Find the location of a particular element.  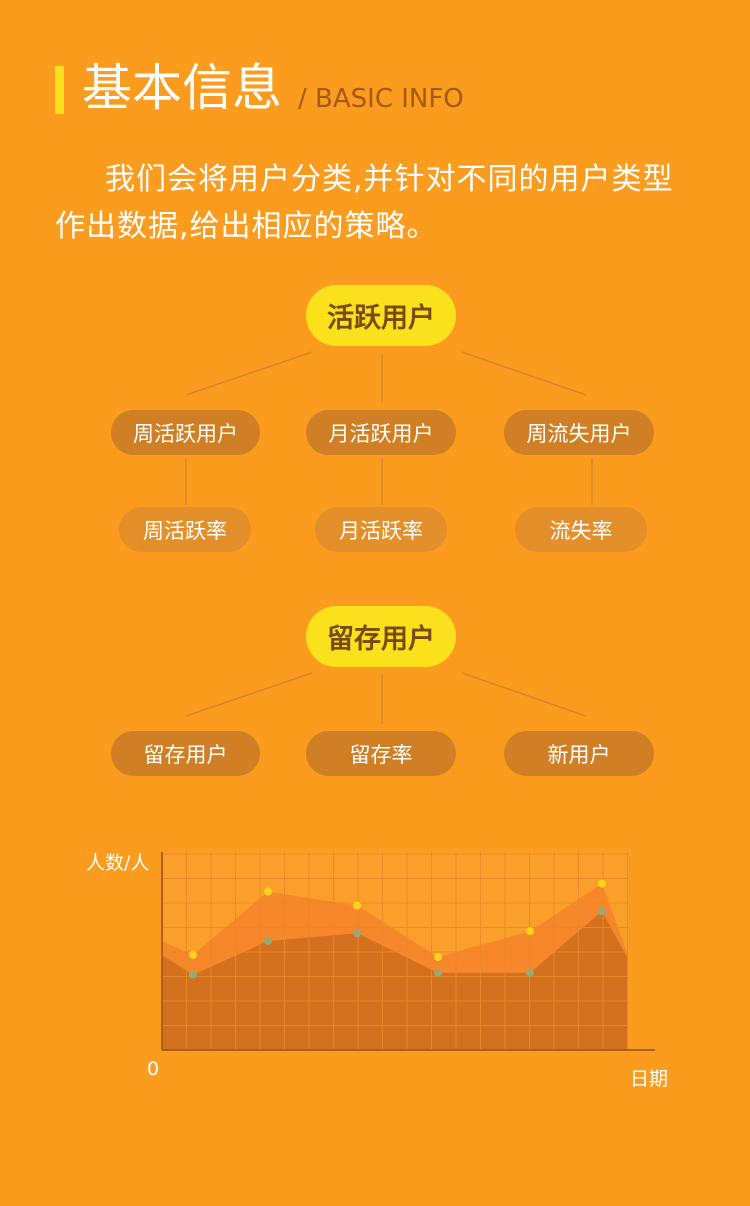

monthly-active-users-node: 月活跃用户 is located at coordinates (381, 432).